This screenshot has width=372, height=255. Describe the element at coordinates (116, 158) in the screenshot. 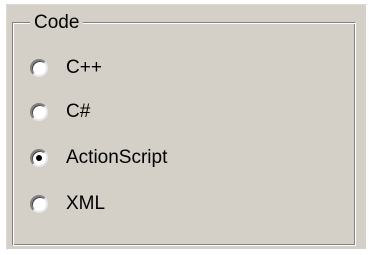

I see `radio-label-actionscript: ActionScript` at that location.